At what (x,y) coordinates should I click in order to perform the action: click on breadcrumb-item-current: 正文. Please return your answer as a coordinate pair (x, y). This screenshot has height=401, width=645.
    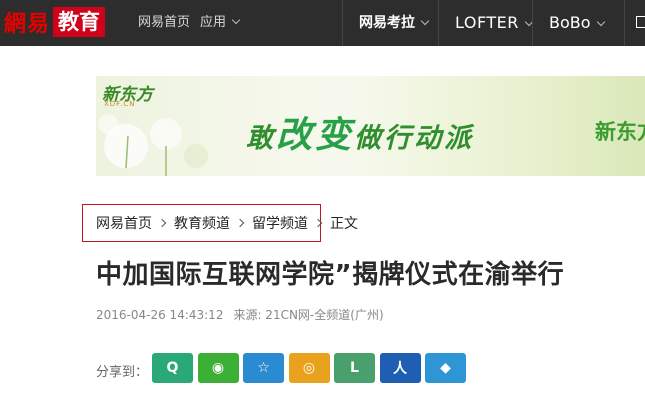
    Looking at the image, I should click on (344, 224).